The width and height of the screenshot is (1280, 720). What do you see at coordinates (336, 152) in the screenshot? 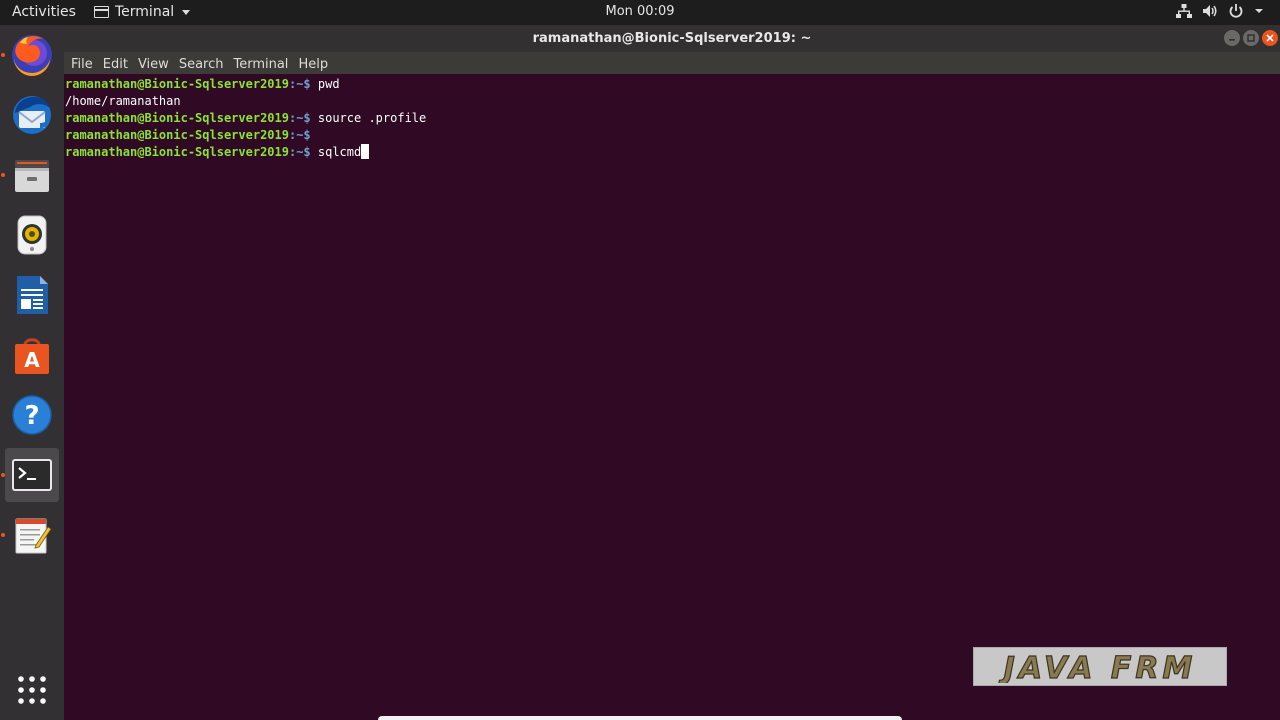
I see `command-text: sqlcmd` at bounding box center [336, 152].